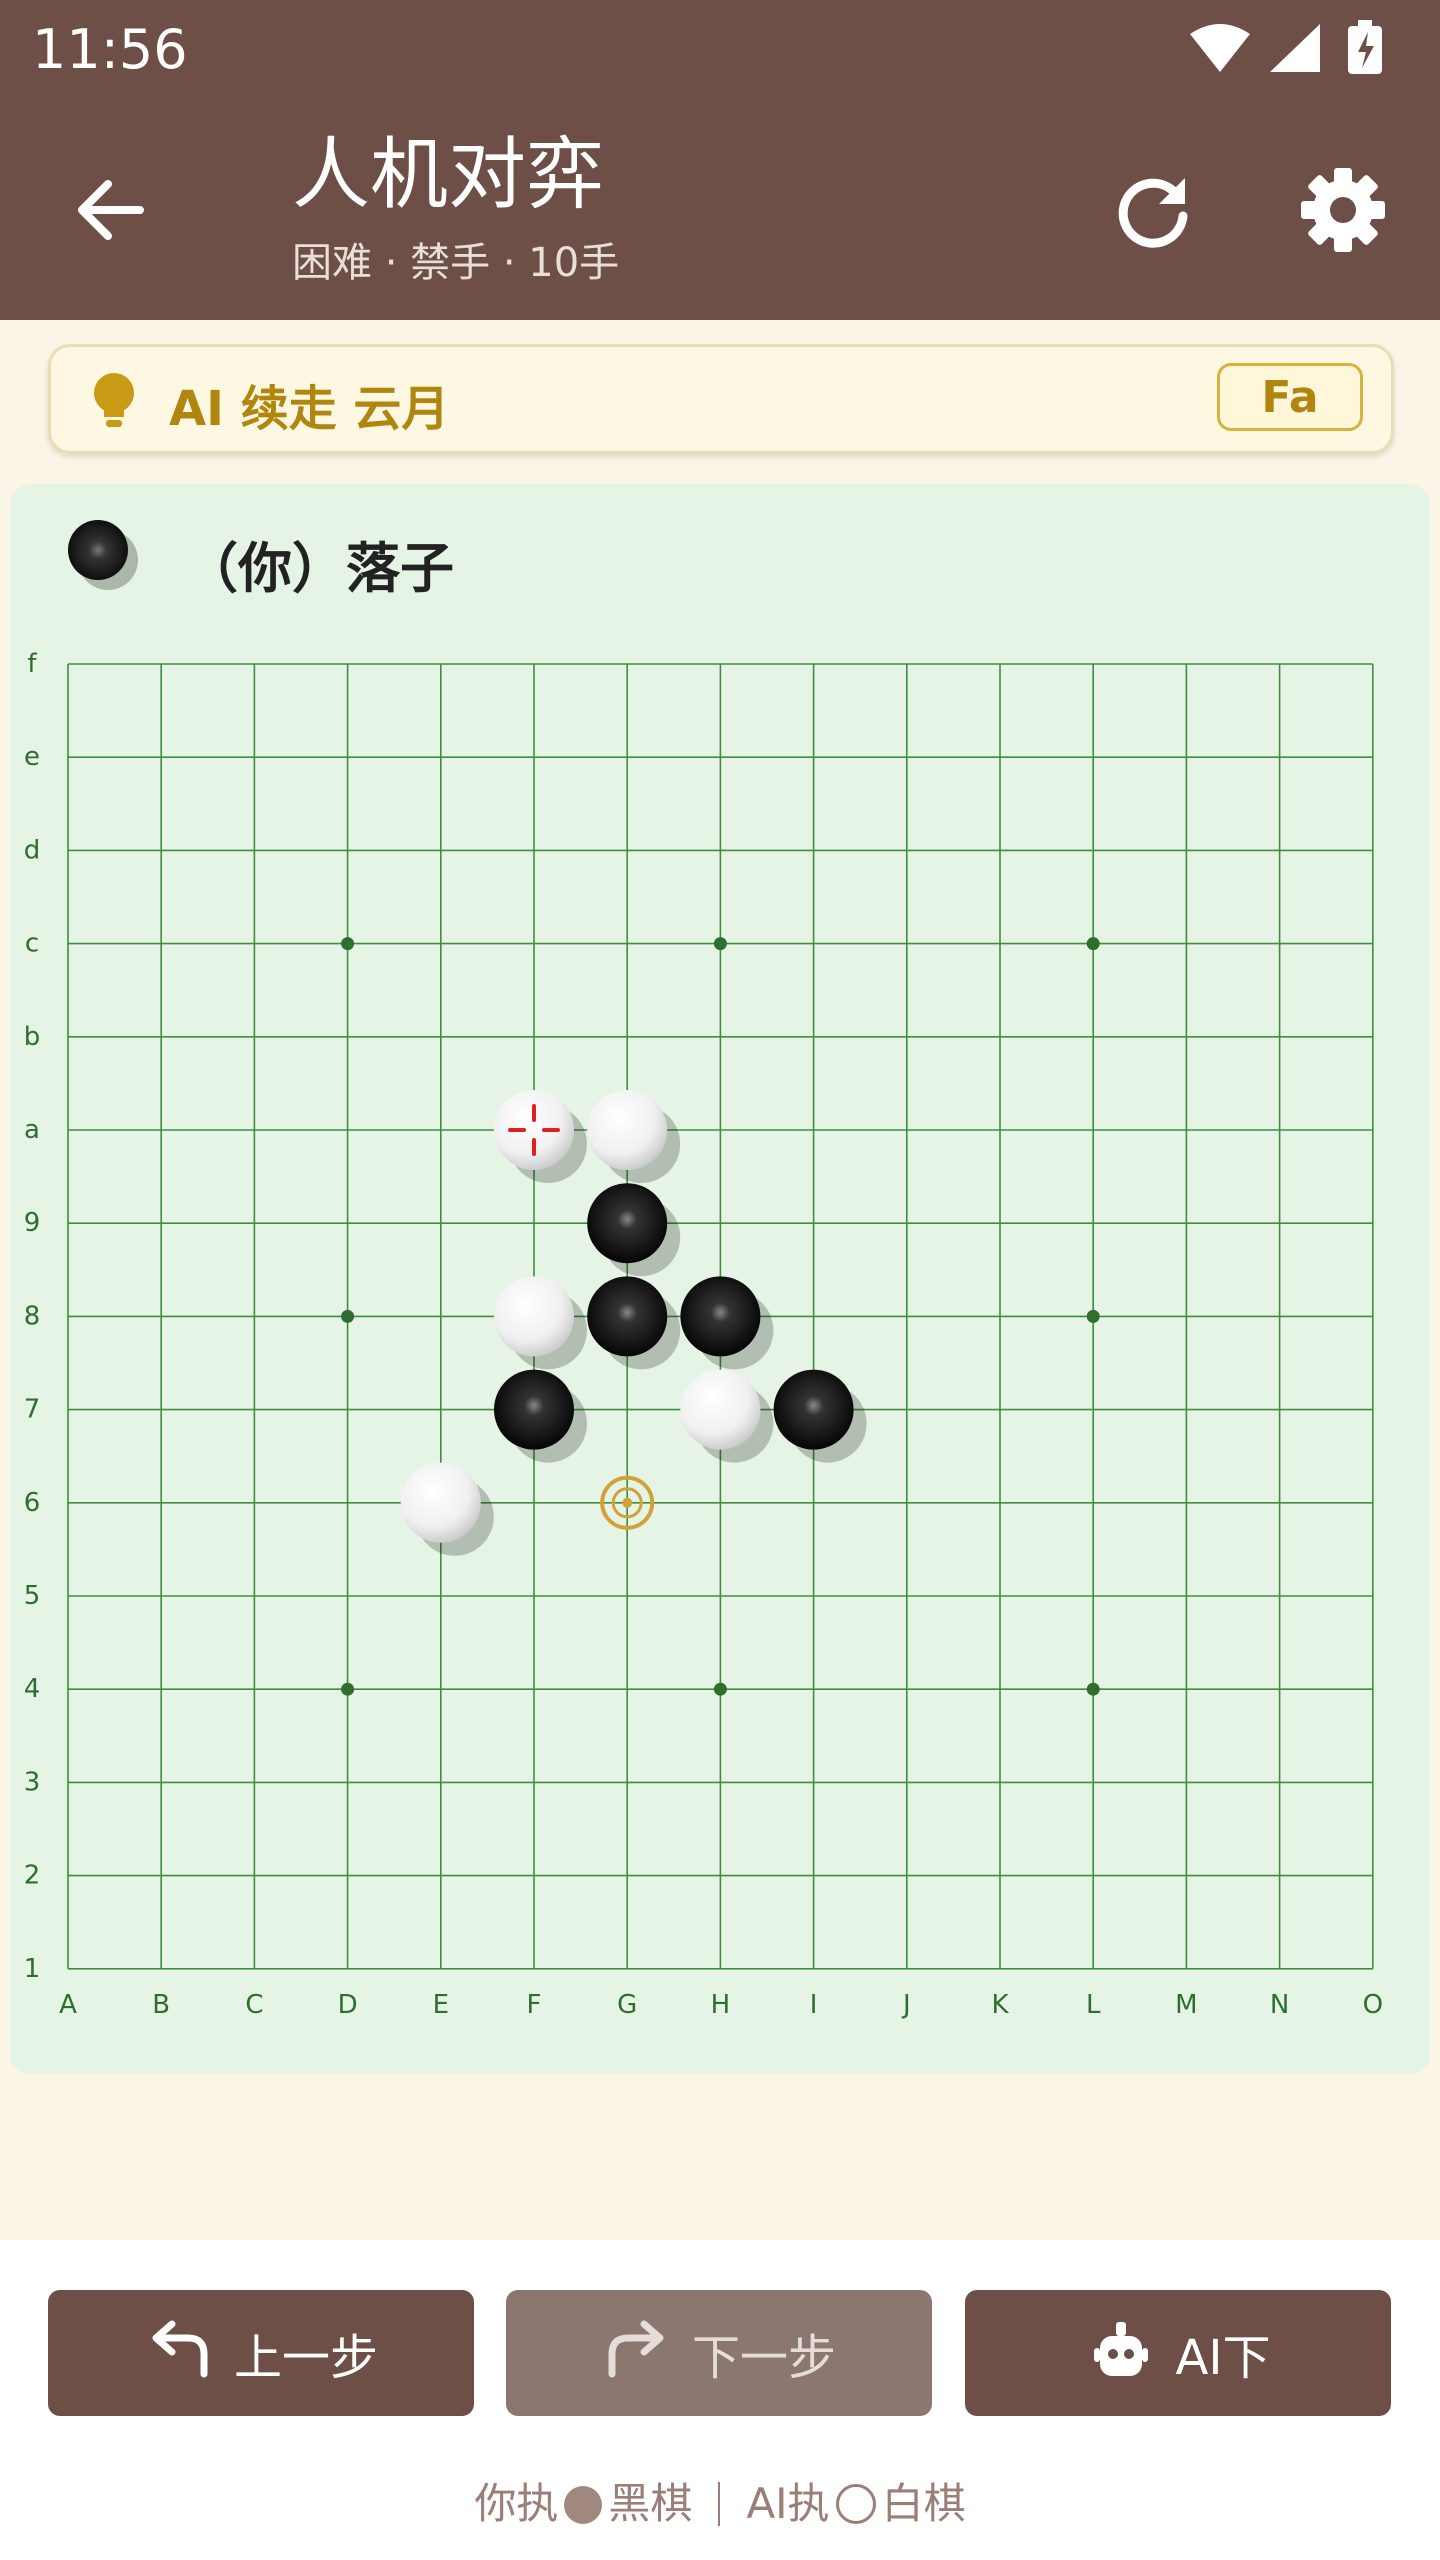  I want to click on ai-hint-text: AI 续走 云月, so click(309, 409).